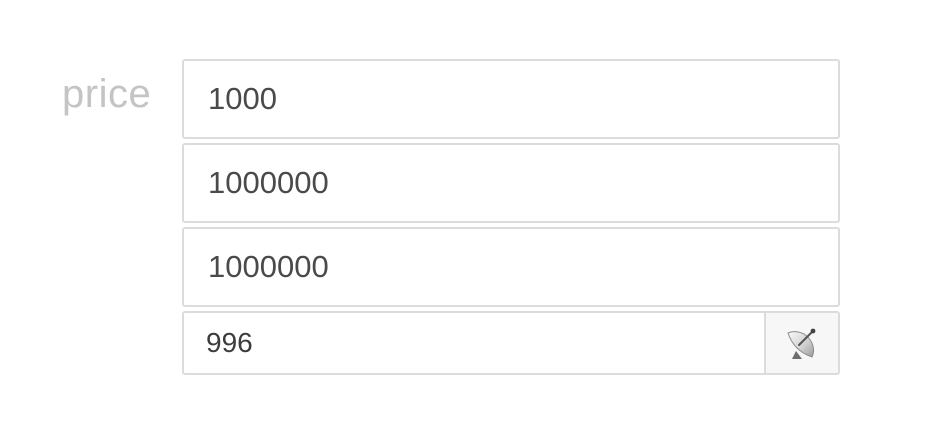  I want to click on price-input-group, so click(511, 343).